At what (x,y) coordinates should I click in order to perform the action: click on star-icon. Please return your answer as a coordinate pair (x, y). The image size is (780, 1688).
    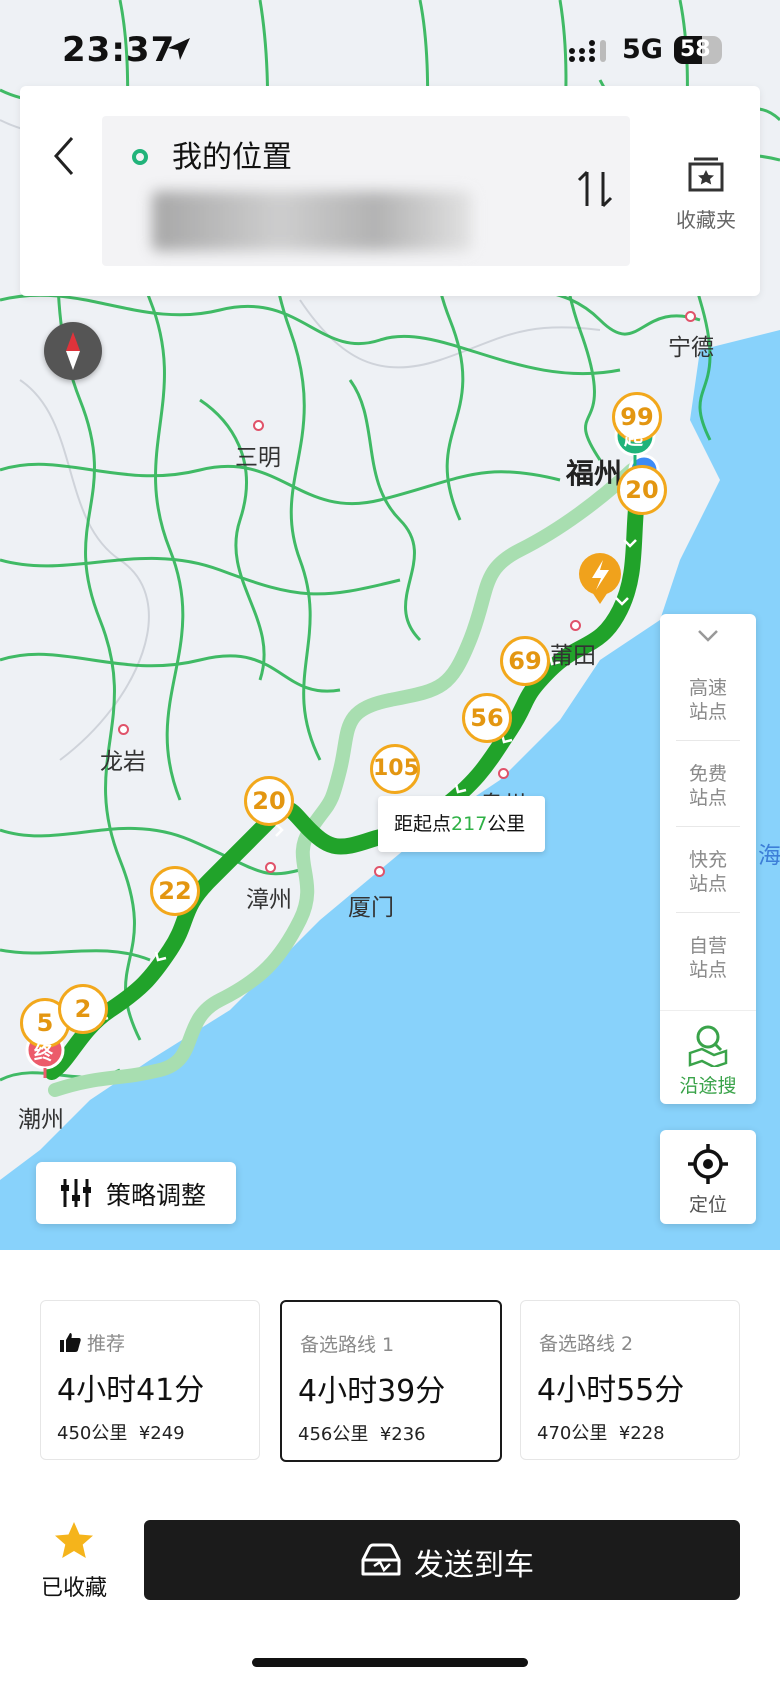
    Looking at the image, I should click on (74, 1540).